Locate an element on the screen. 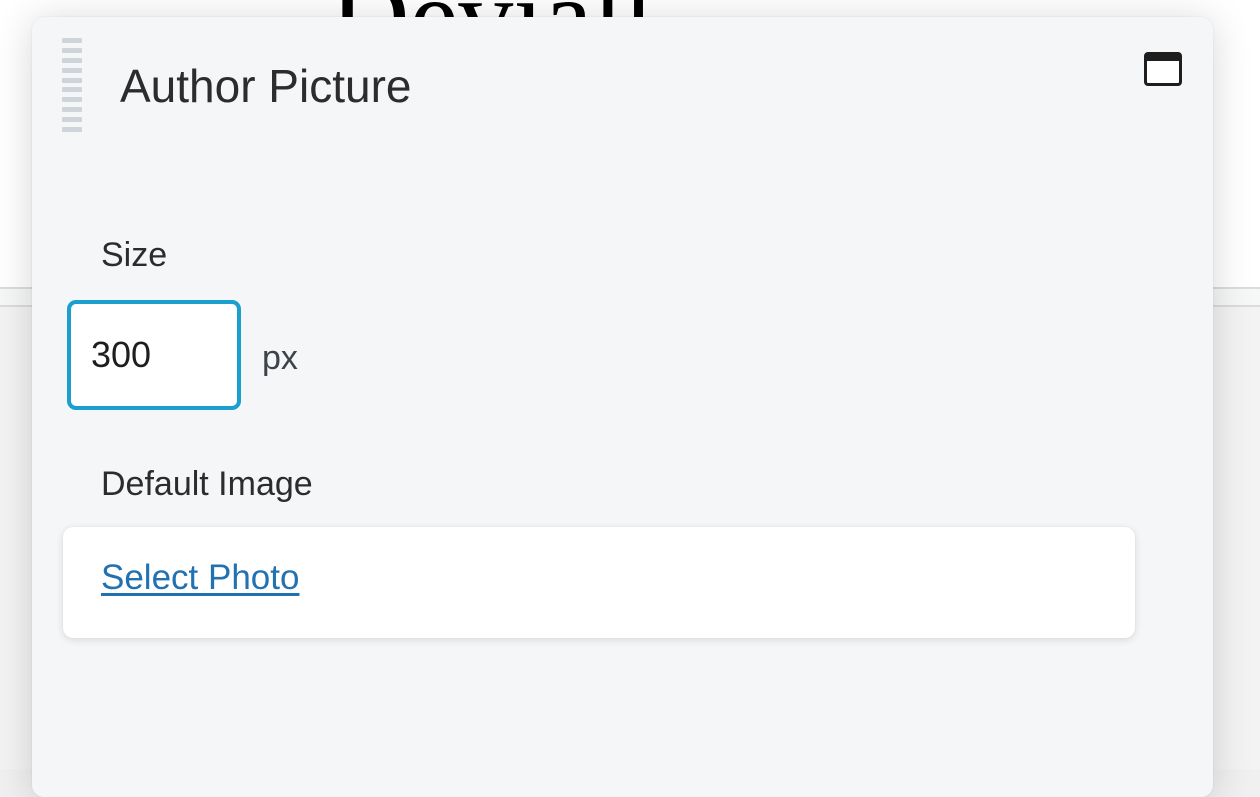 This screenshot has width=1260, height=797. default-image-label: Default Image is located at coordinates (207, 484).